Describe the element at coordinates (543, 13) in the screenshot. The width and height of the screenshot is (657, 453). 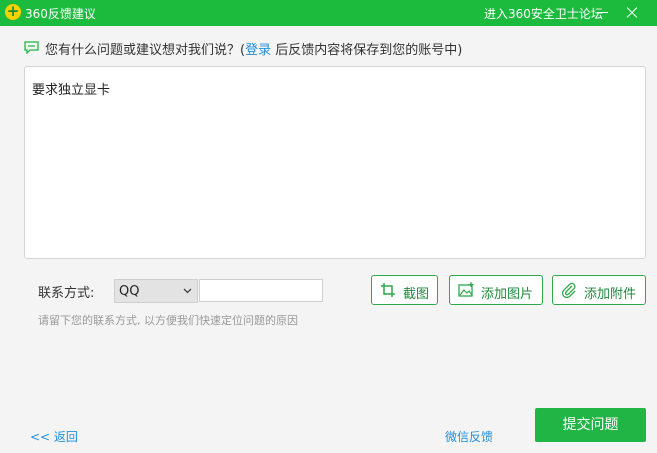
I see `forum-link: 进入360安全卫士论坛` at that location.